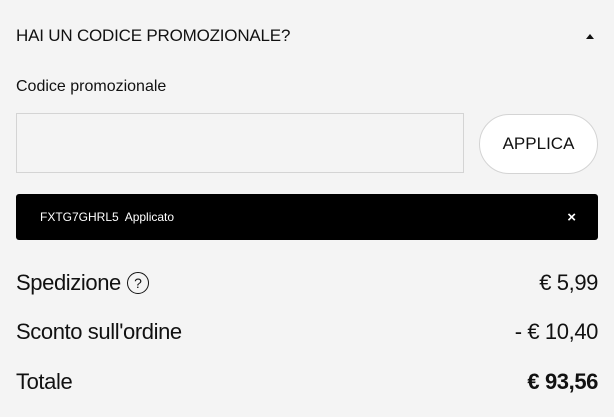  I want to click on total-value: € 93,56, so click(562, 381).